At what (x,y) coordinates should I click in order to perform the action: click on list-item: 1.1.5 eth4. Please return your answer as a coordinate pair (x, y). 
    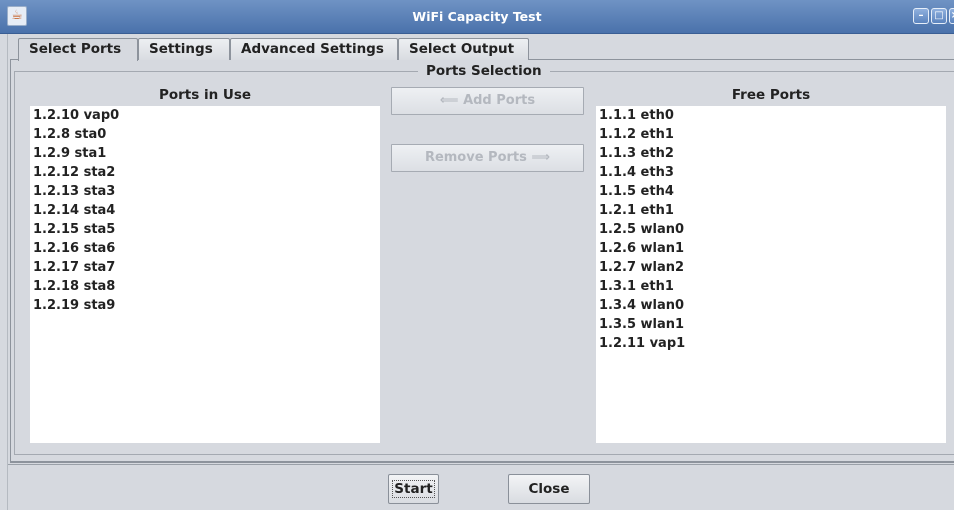
    Looking at the image, I should click on (771, 191).